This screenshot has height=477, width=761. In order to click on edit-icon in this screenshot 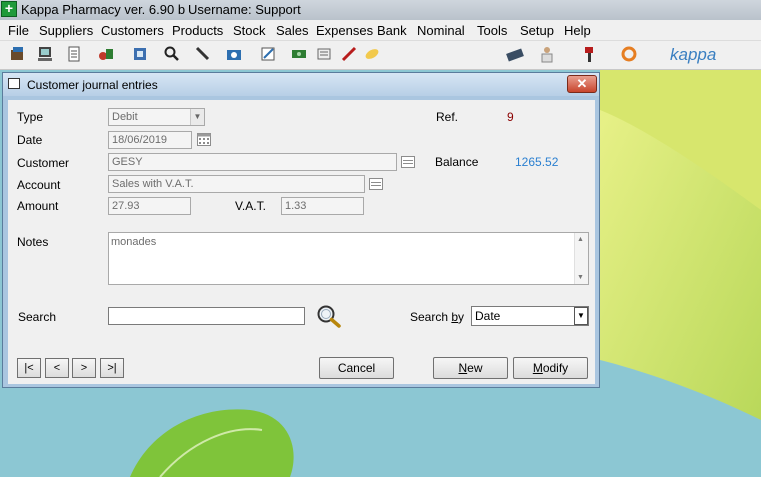, I will do `click(268, 54)`.